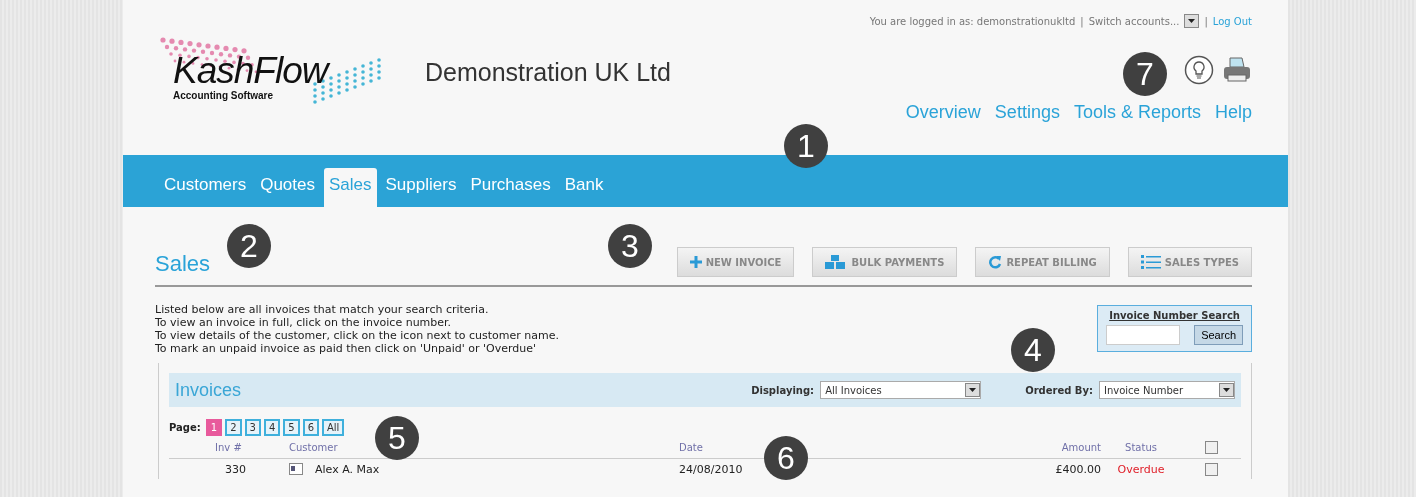 The width and height of the screenshot is (1416, 497). What do you see at coordinates (1211, 447) in the screenshot?
I see `select-all-checkbox` at bounding box center [1211, 447].